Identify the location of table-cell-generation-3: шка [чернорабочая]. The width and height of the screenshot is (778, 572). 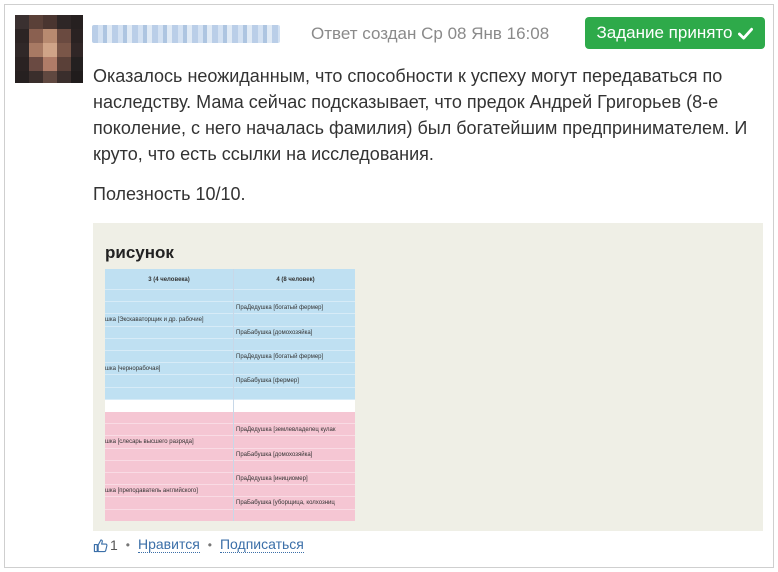
(133, 369).